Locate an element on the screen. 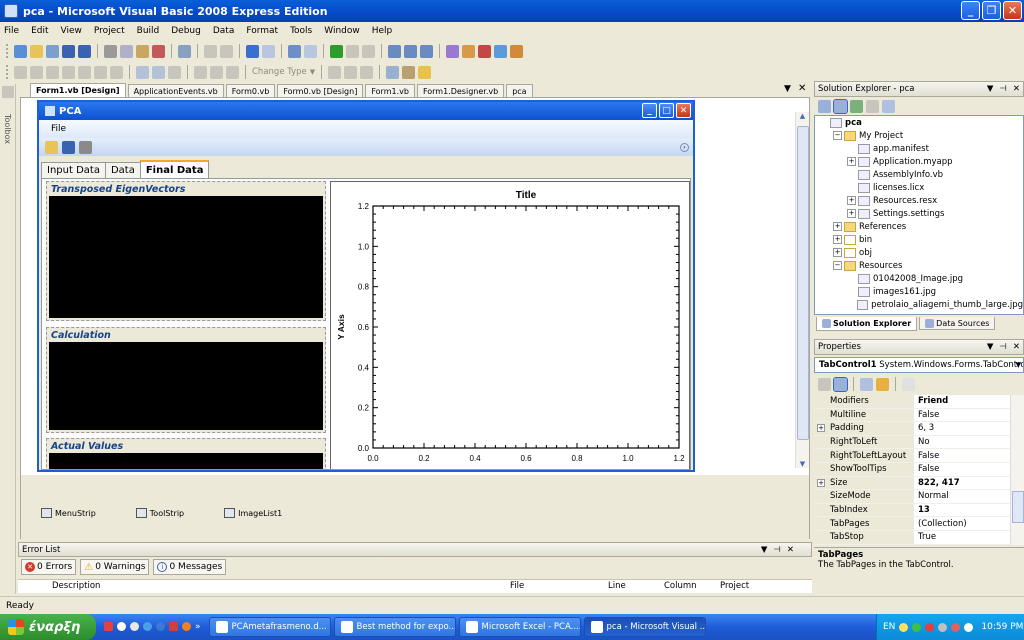 The width and height of the screenshot is (1024, 640). form-tab: Final Data is located at coordinates (174, 169).